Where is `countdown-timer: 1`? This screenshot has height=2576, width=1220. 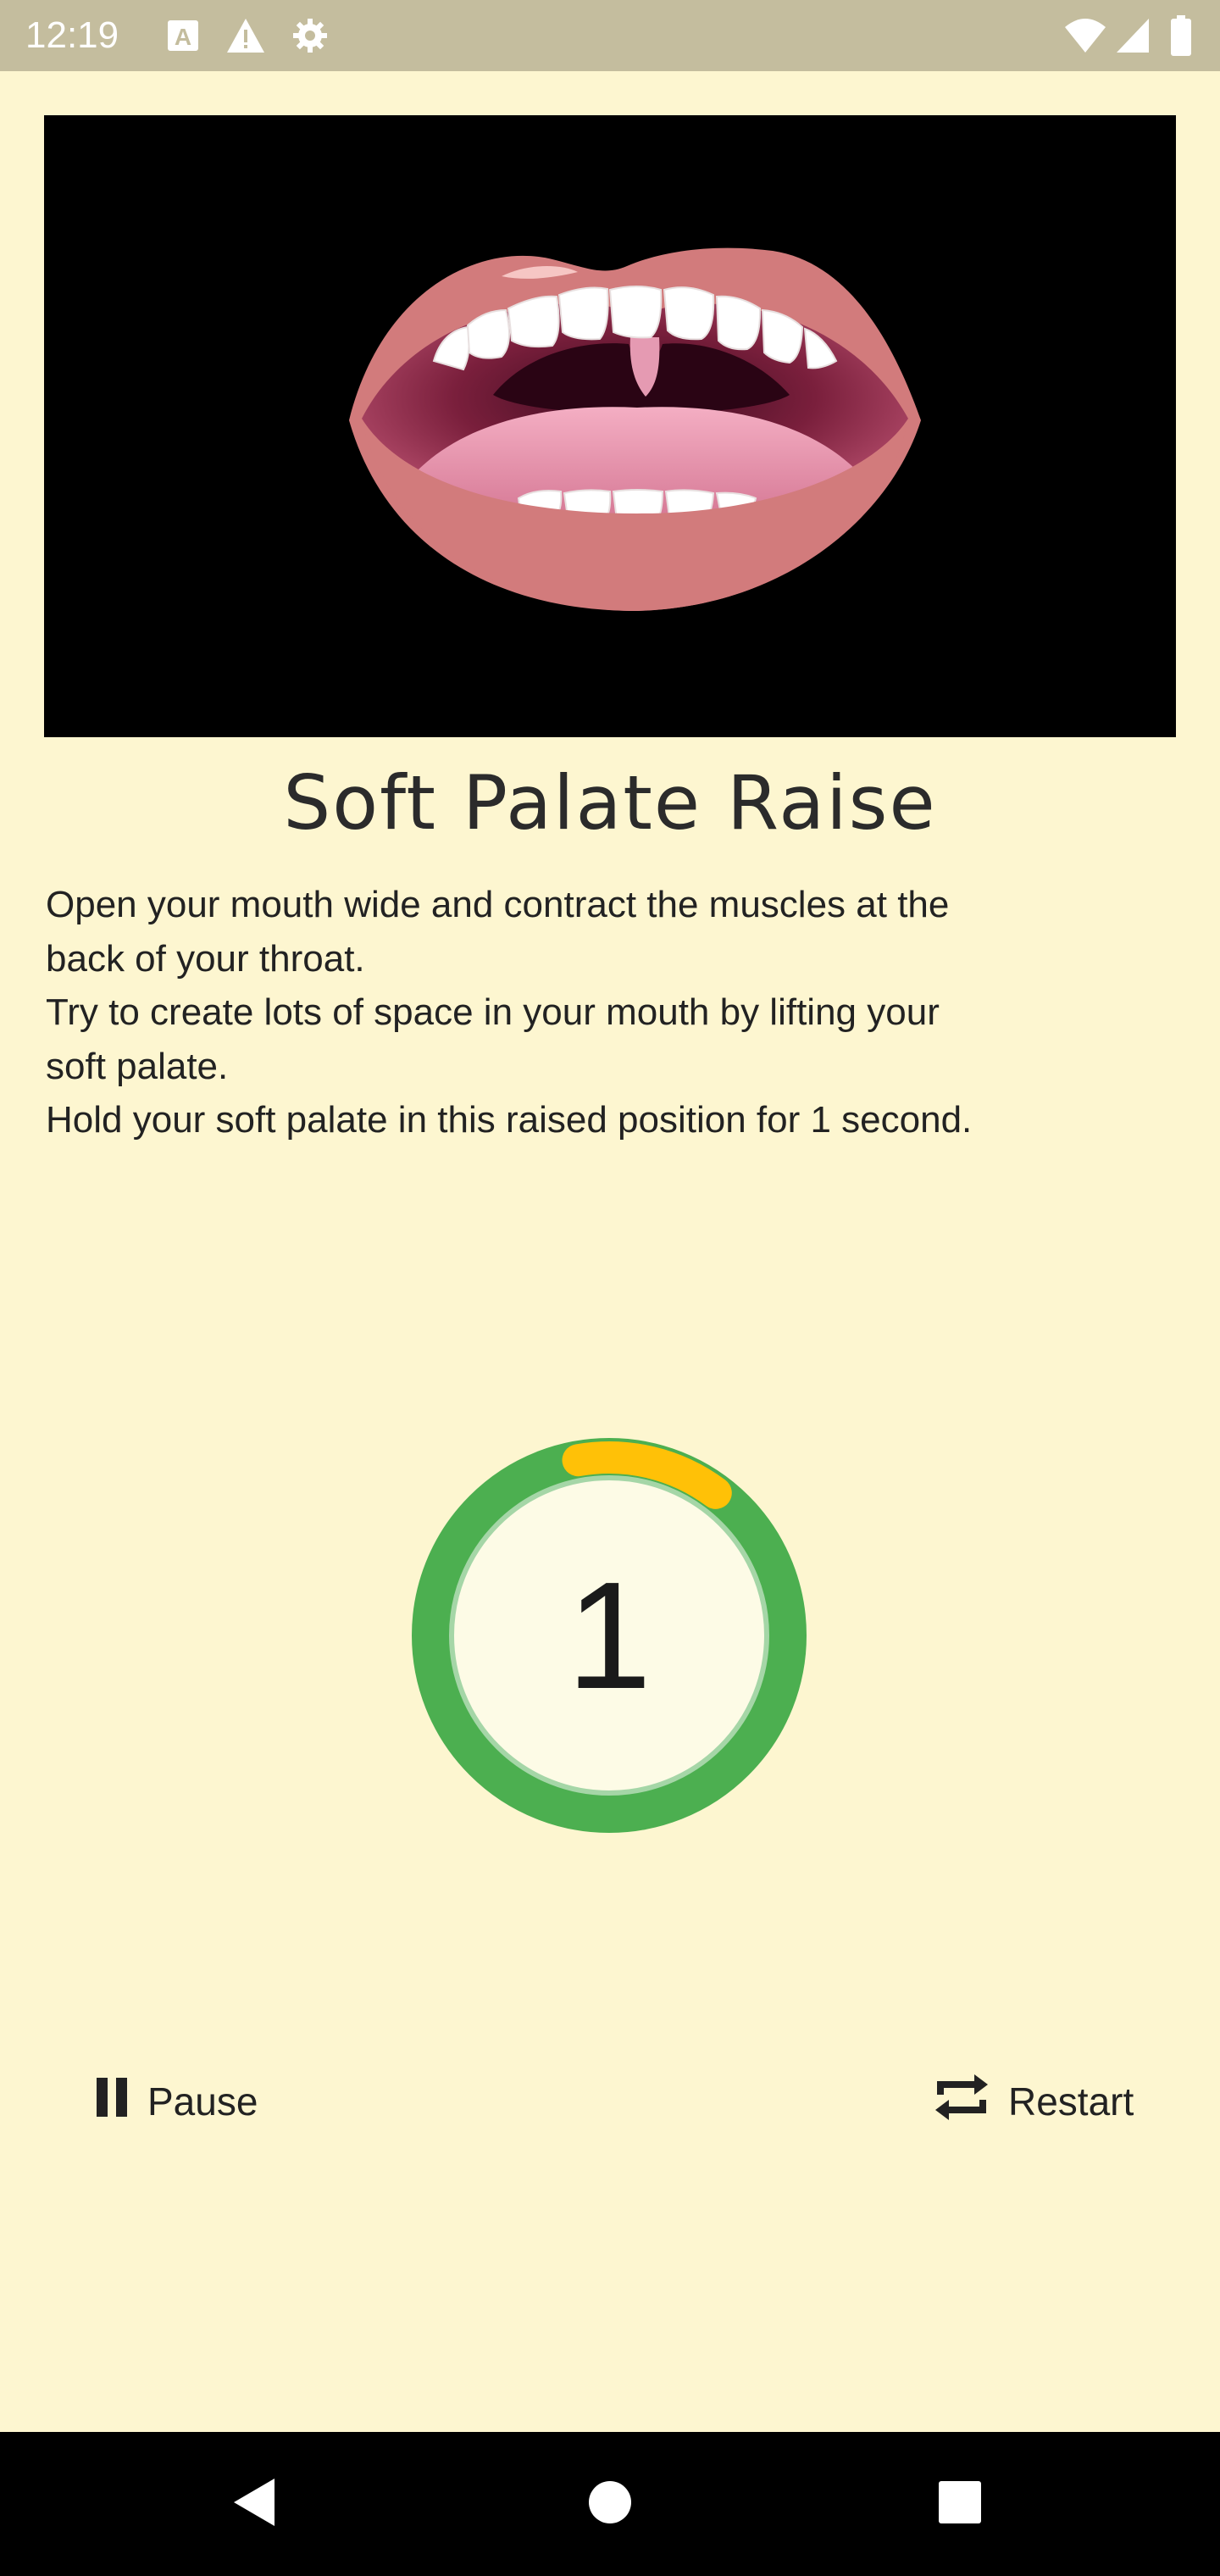
countdown-timer: 1 is located at coordinates (609, 1635).